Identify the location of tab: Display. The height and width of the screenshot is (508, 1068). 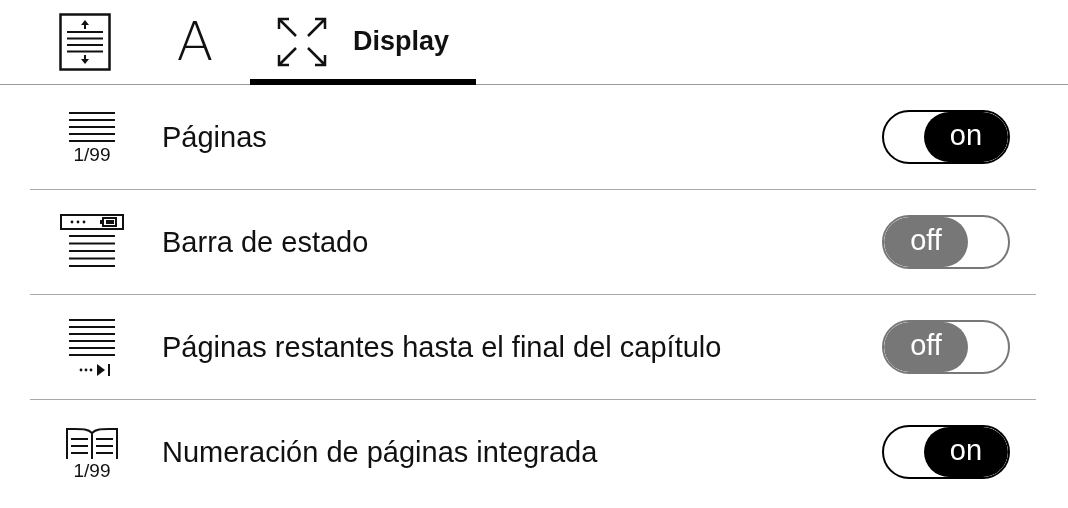
(363, 42).